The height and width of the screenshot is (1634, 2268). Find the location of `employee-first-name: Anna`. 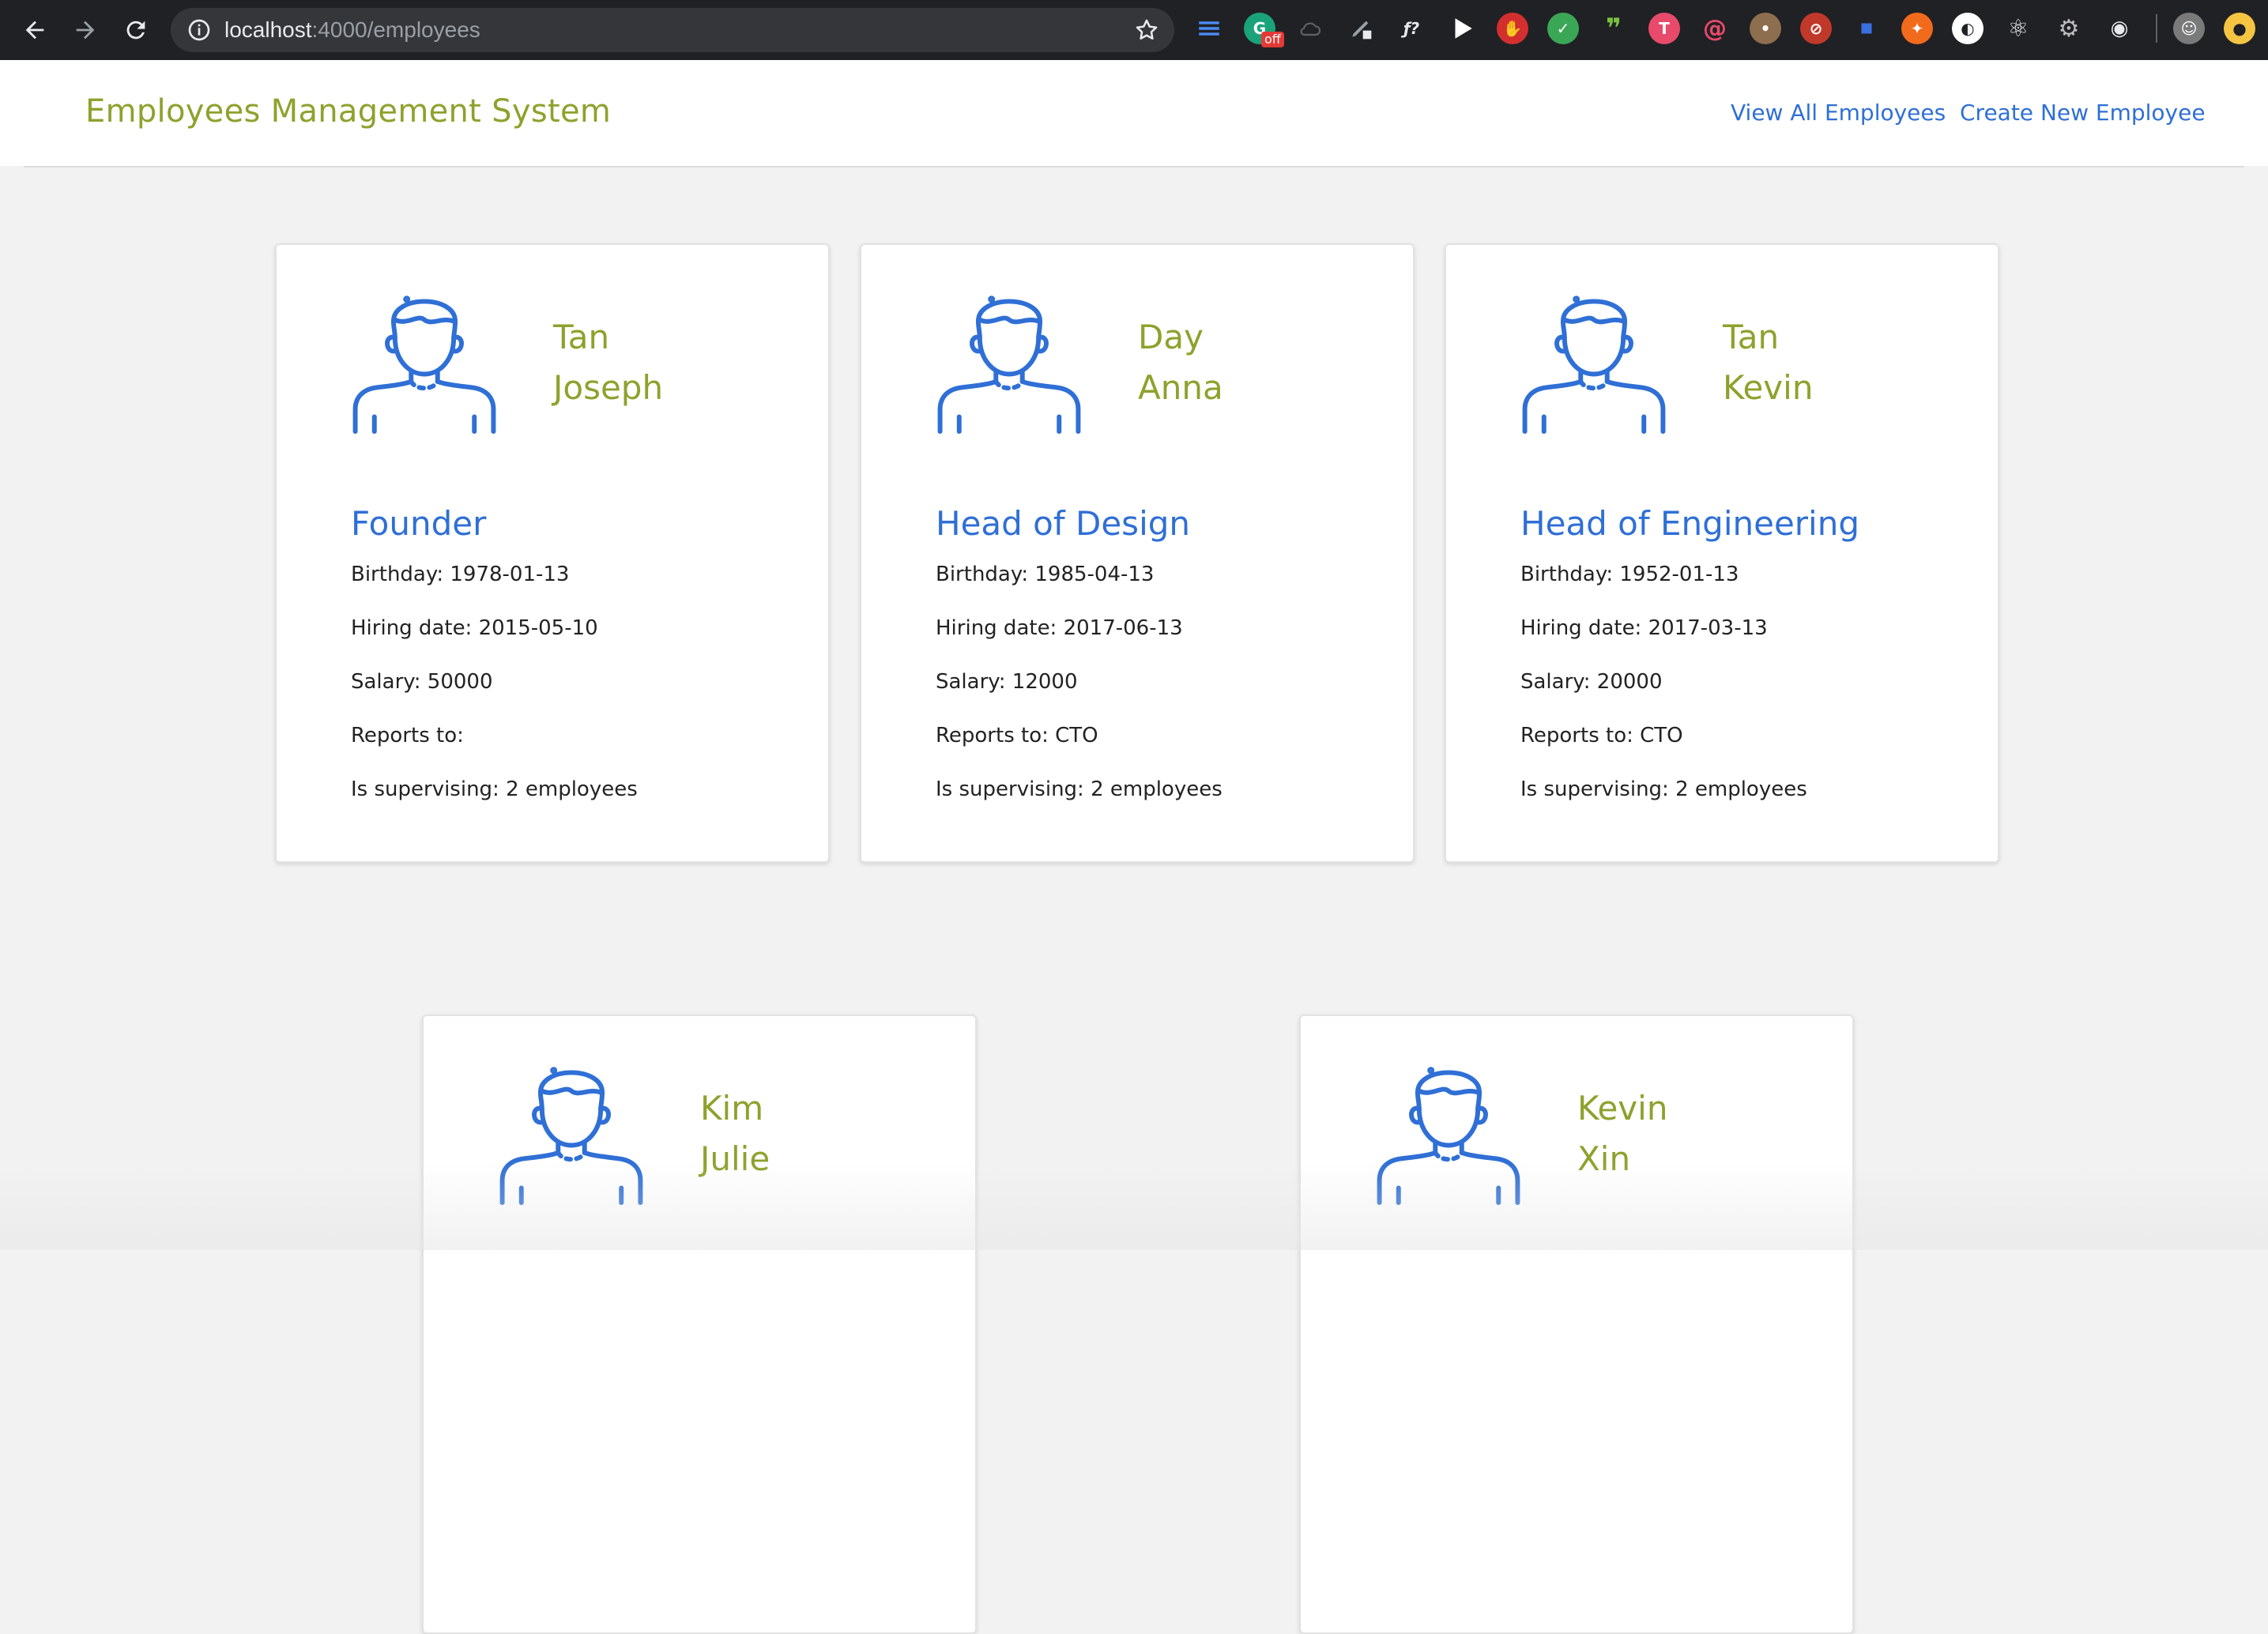

employee-first-name: Anna is located at coordinates (1180, 387).